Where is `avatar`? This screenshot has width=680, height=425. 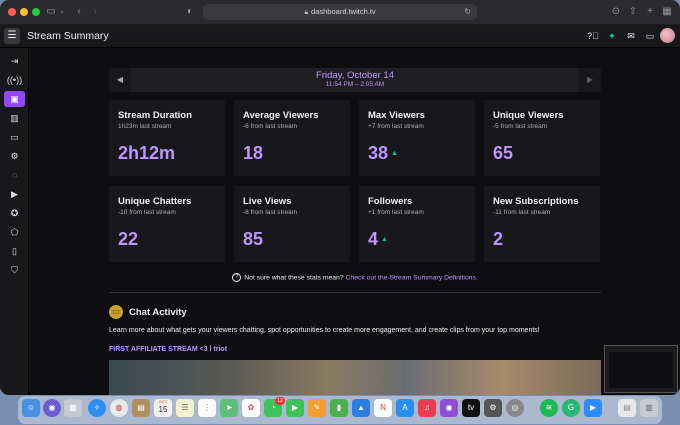 avatar is located at coordinates (667, 35).